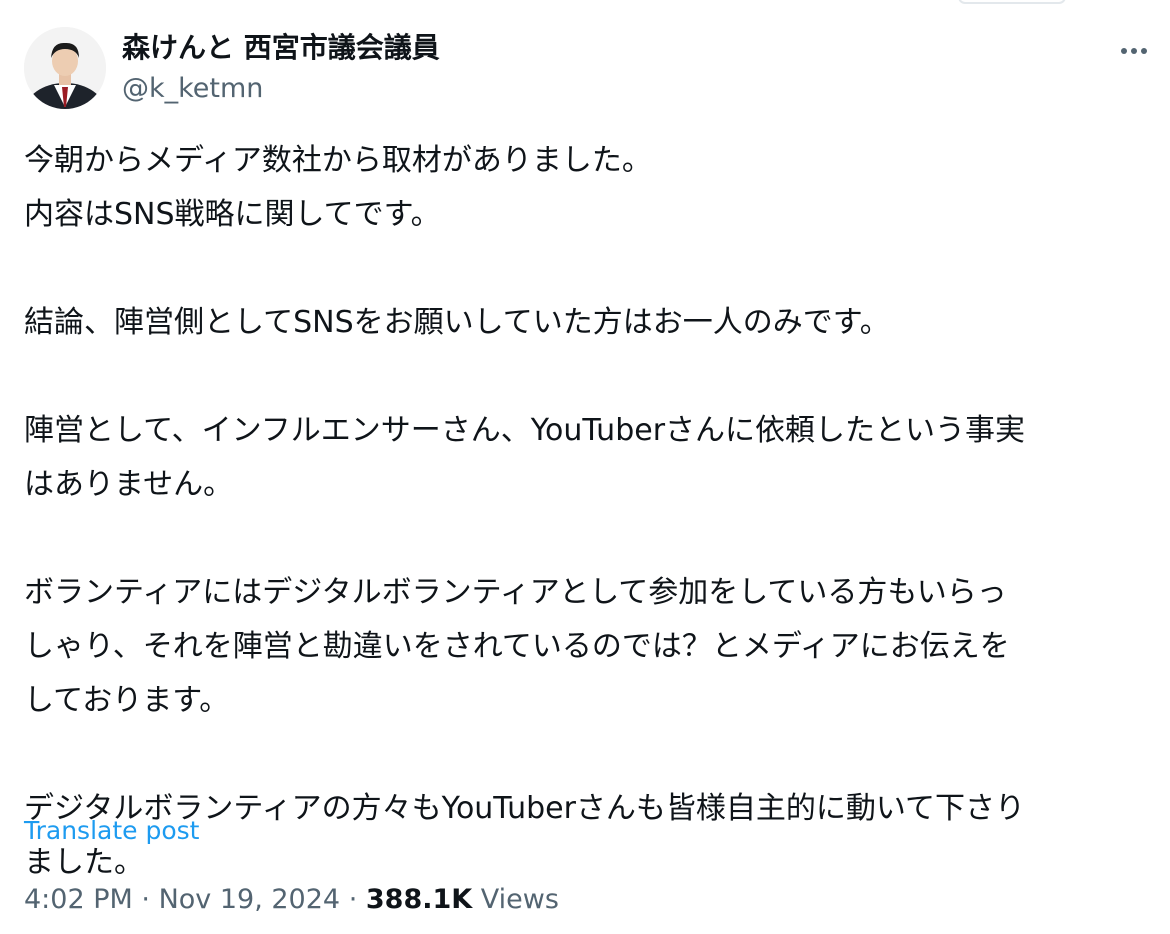 The image size is (1170, 934). Describe the element at coordinates (250, 899) in the screenshot. I see `post-date: Nov 19, 2024` at that location.